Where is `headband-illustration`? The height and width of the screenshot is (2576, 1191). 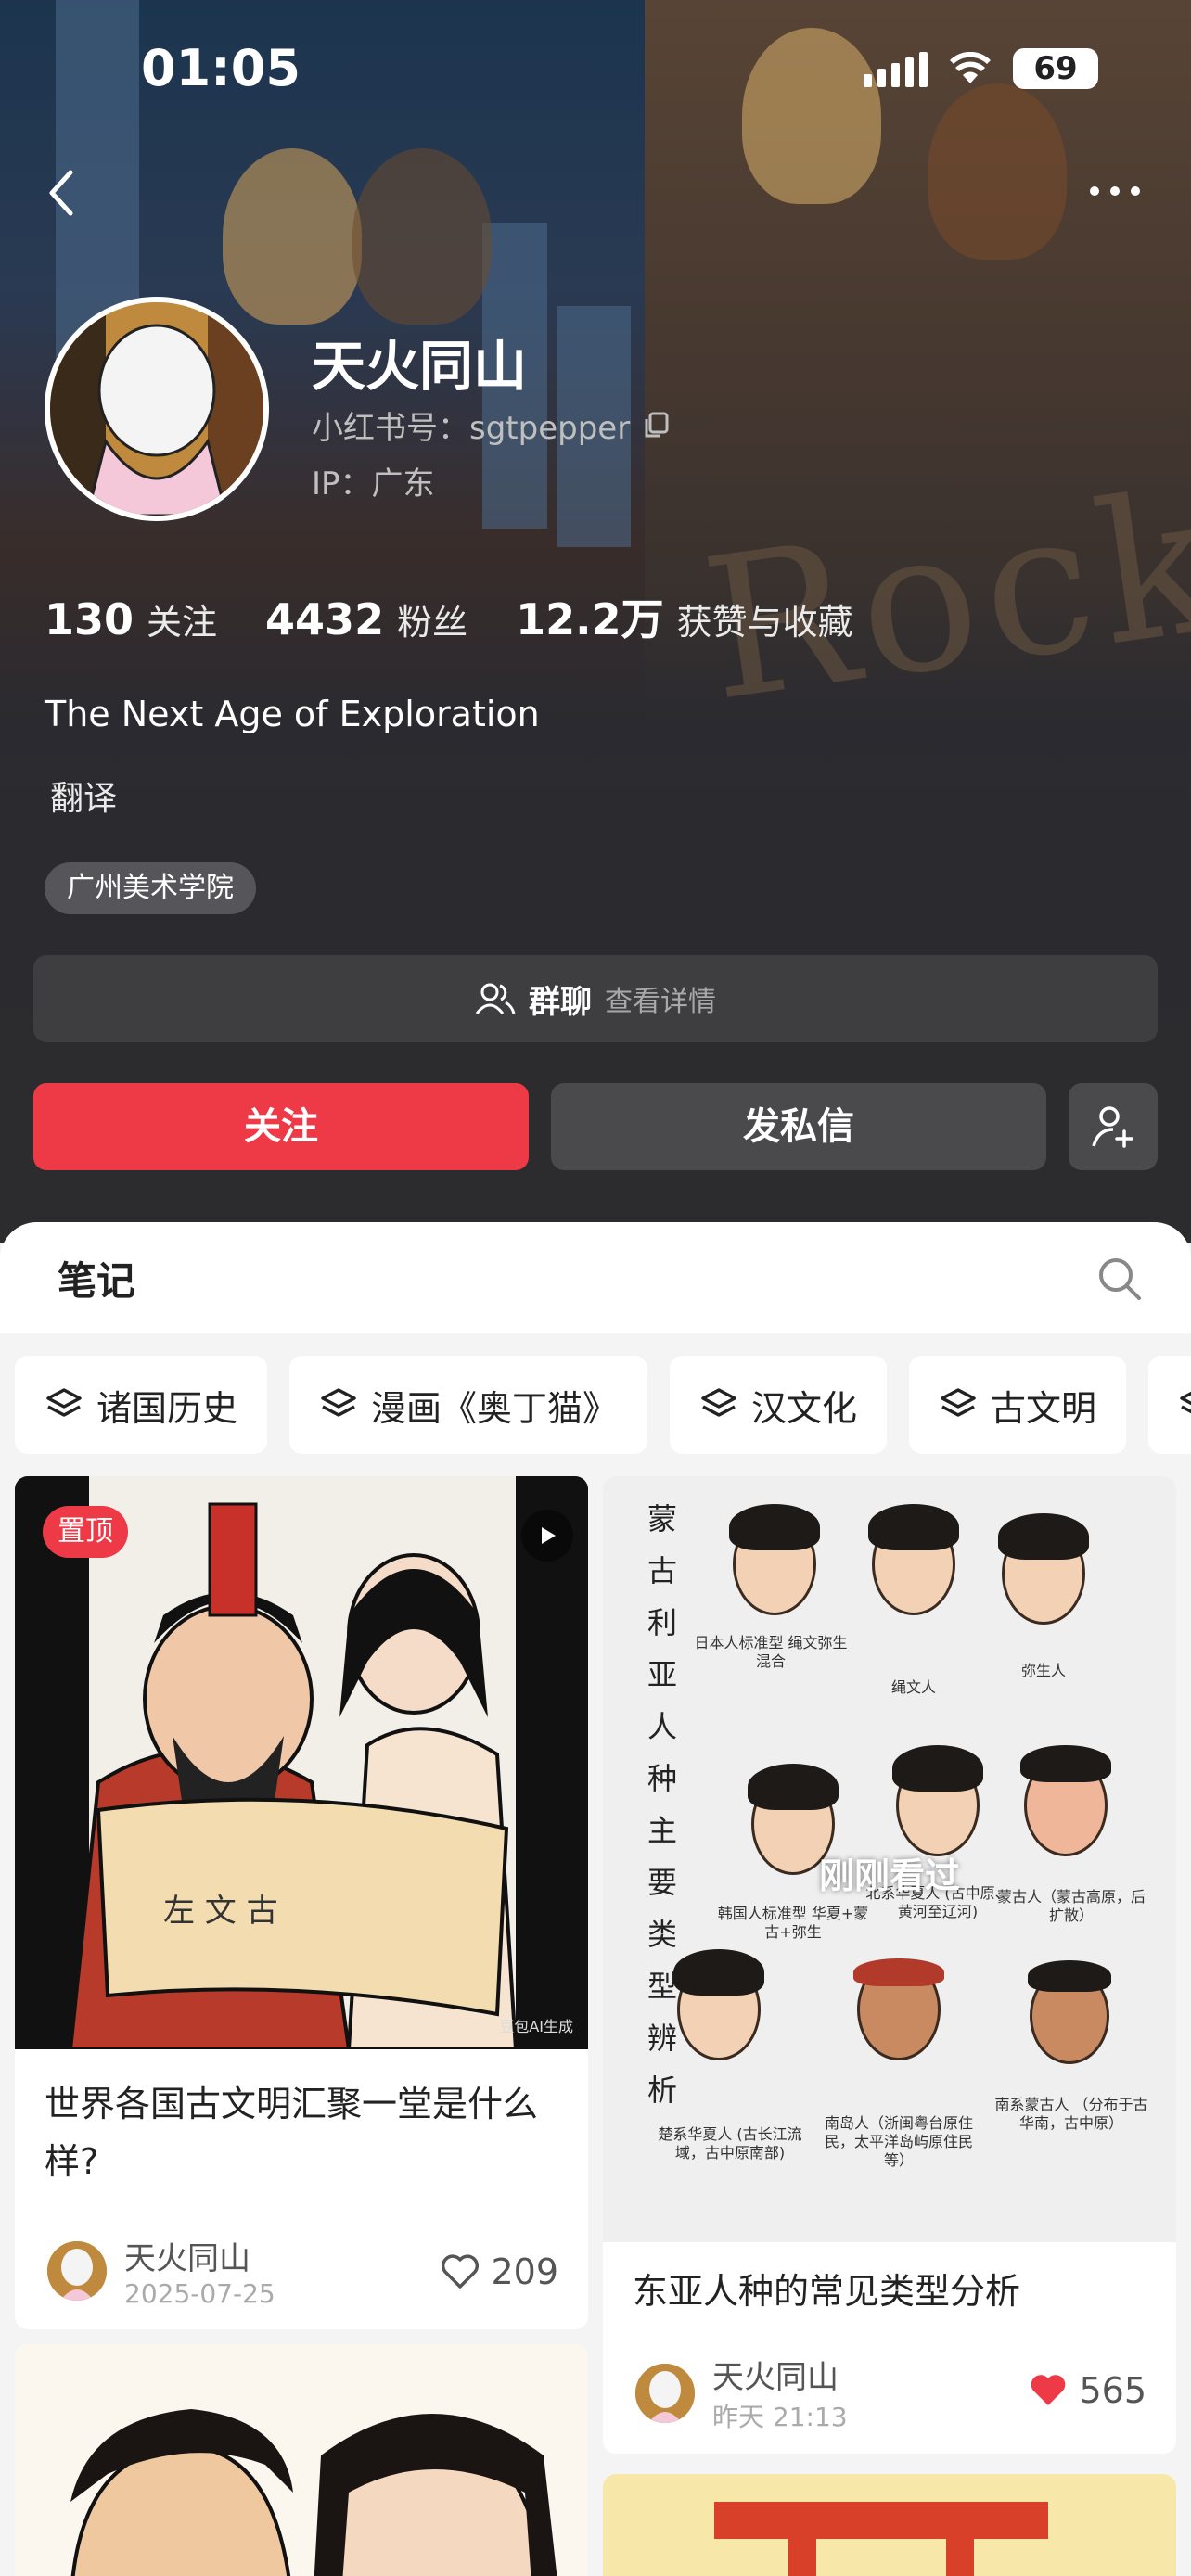
headband-illustration is located at coordinates (898, 1972).